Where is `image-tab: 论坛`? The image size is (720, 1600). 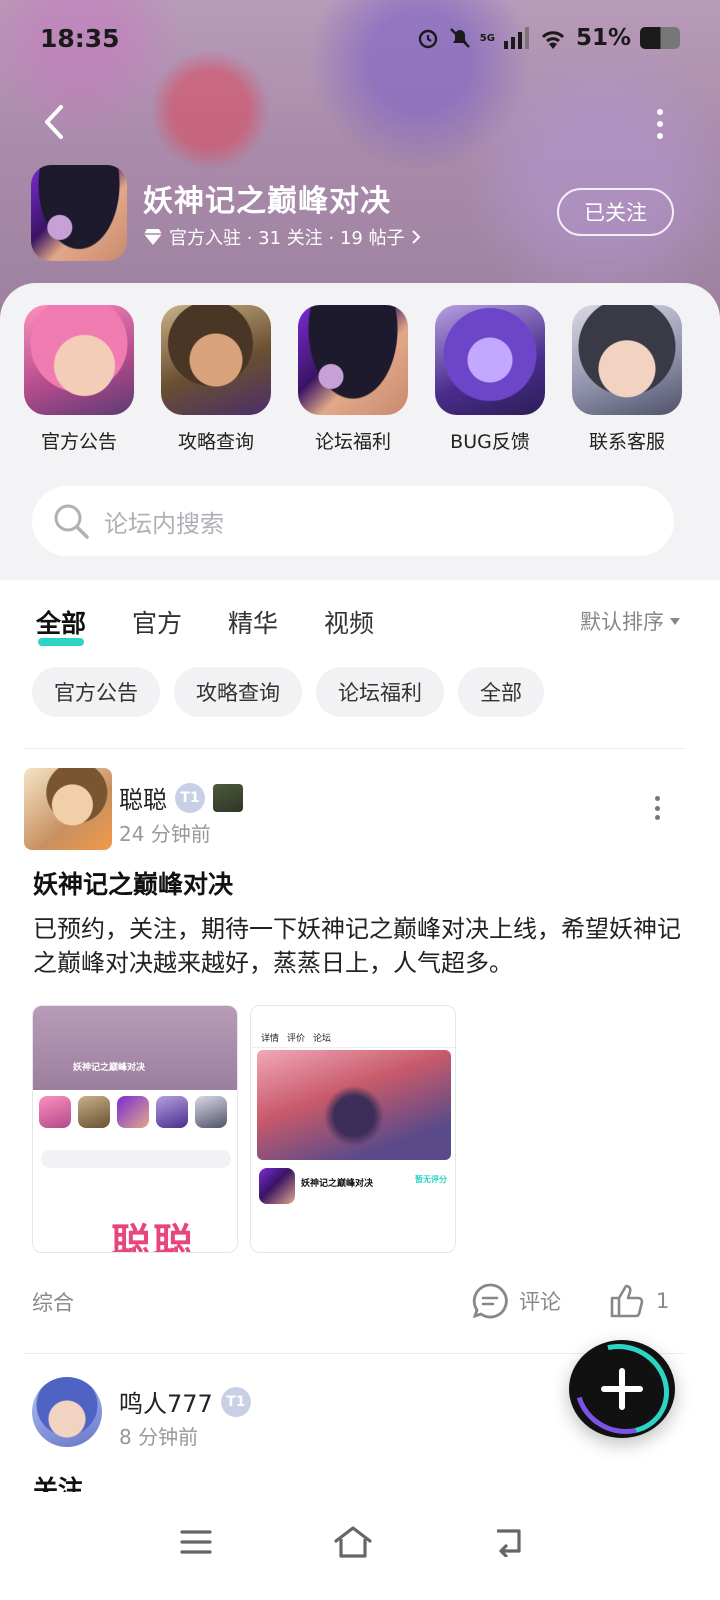
image-tab: 论坛 is located at coordinates (322, 1039).